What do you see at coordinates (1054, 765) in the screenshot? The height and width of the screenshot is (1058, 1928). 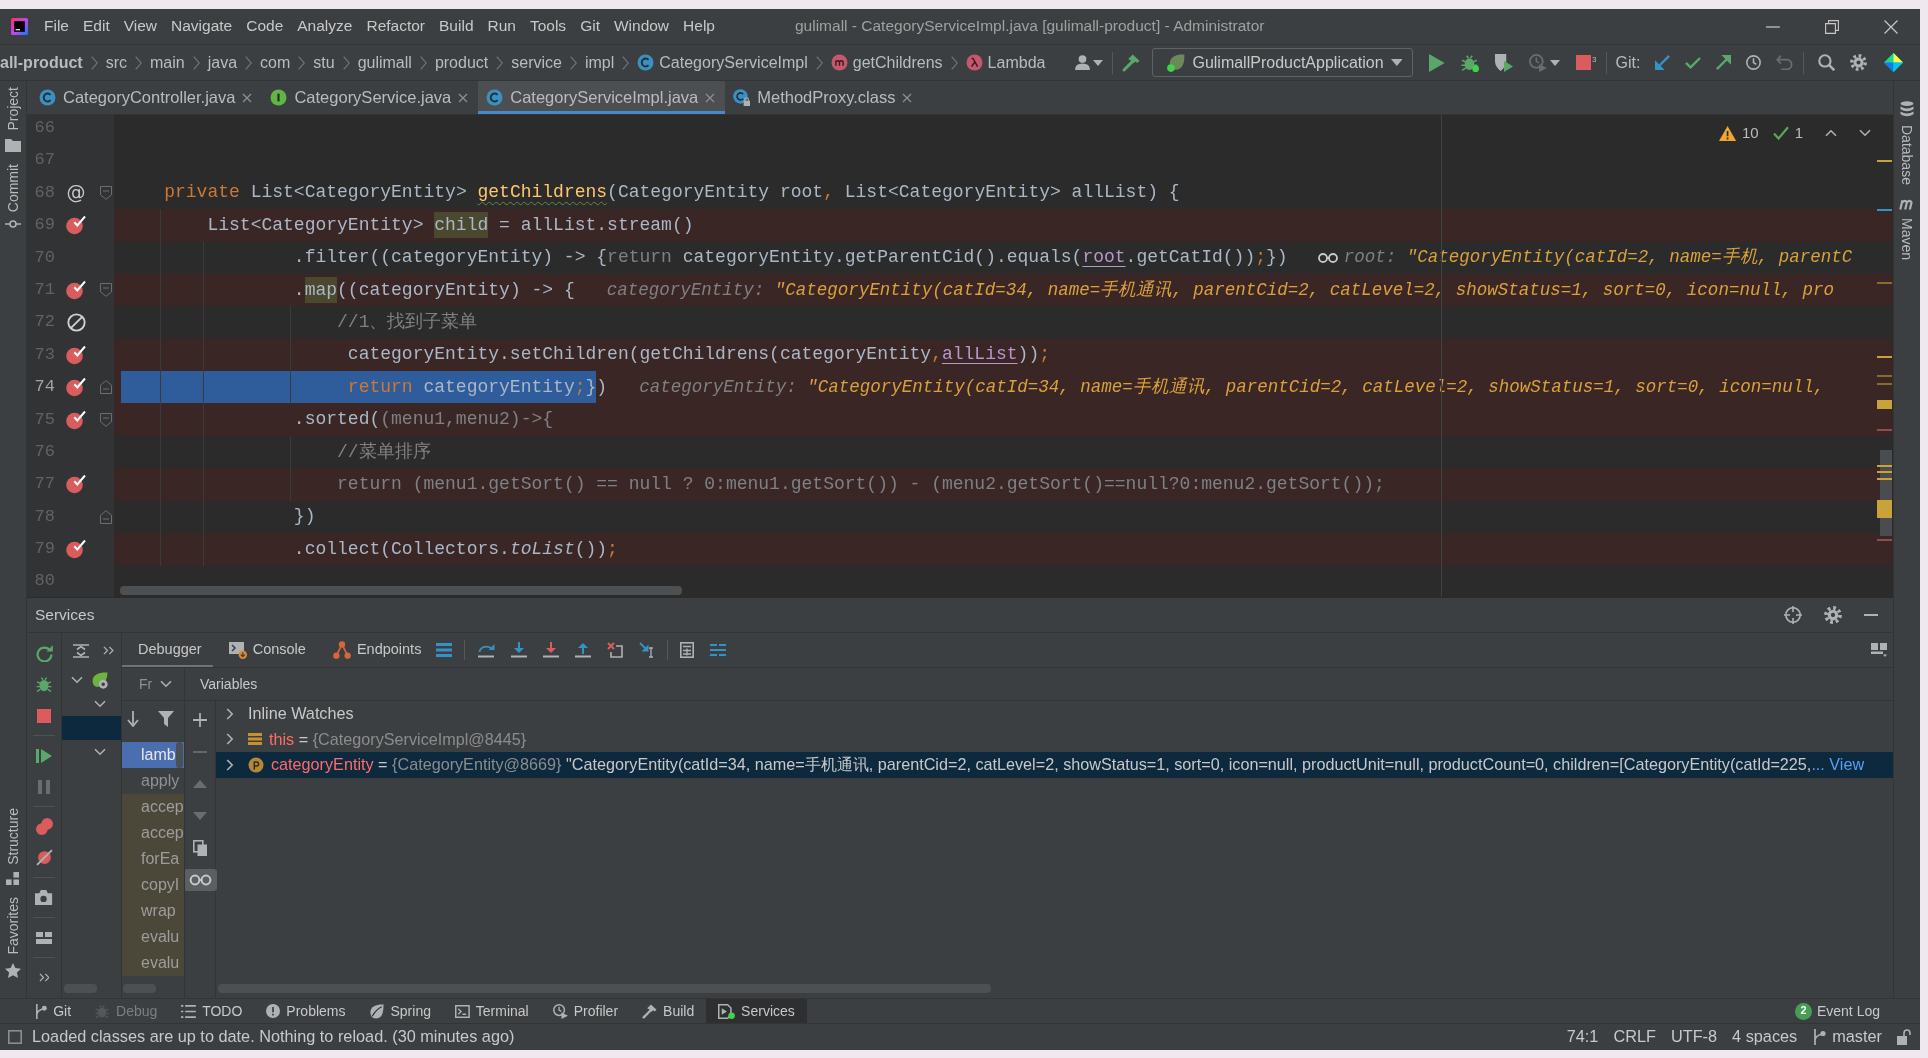 I see `variable-row: categoryEntity = {CategoryEntity@8669} "CategoryEntity(catId=34, name=手机通讯, parentCid=2, catLevel=2, showStatus=1, sort=0, icon=null, productUnit=null, productCount=0, children=[CategoryEntity(catId=225,... View` at bounding box center [1054, 765].